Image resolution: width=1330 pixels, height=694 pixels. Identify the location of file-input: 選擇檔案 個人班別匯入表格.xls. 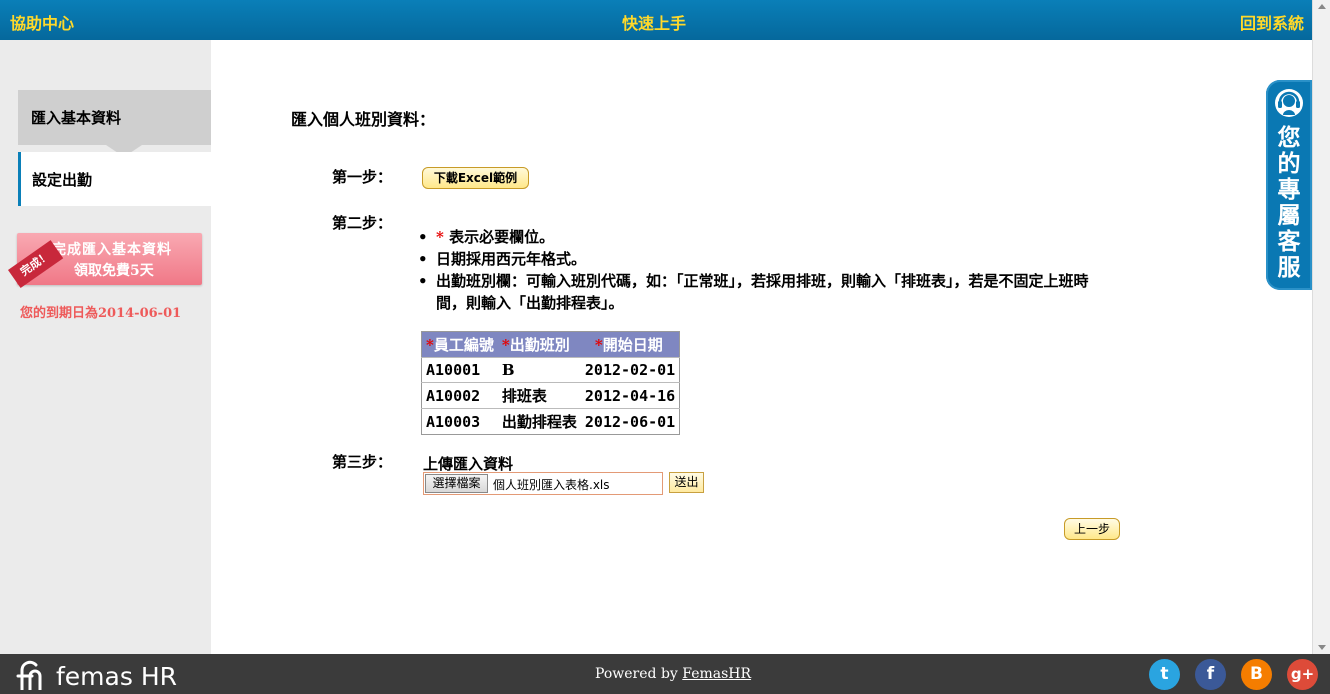
(543, 483).